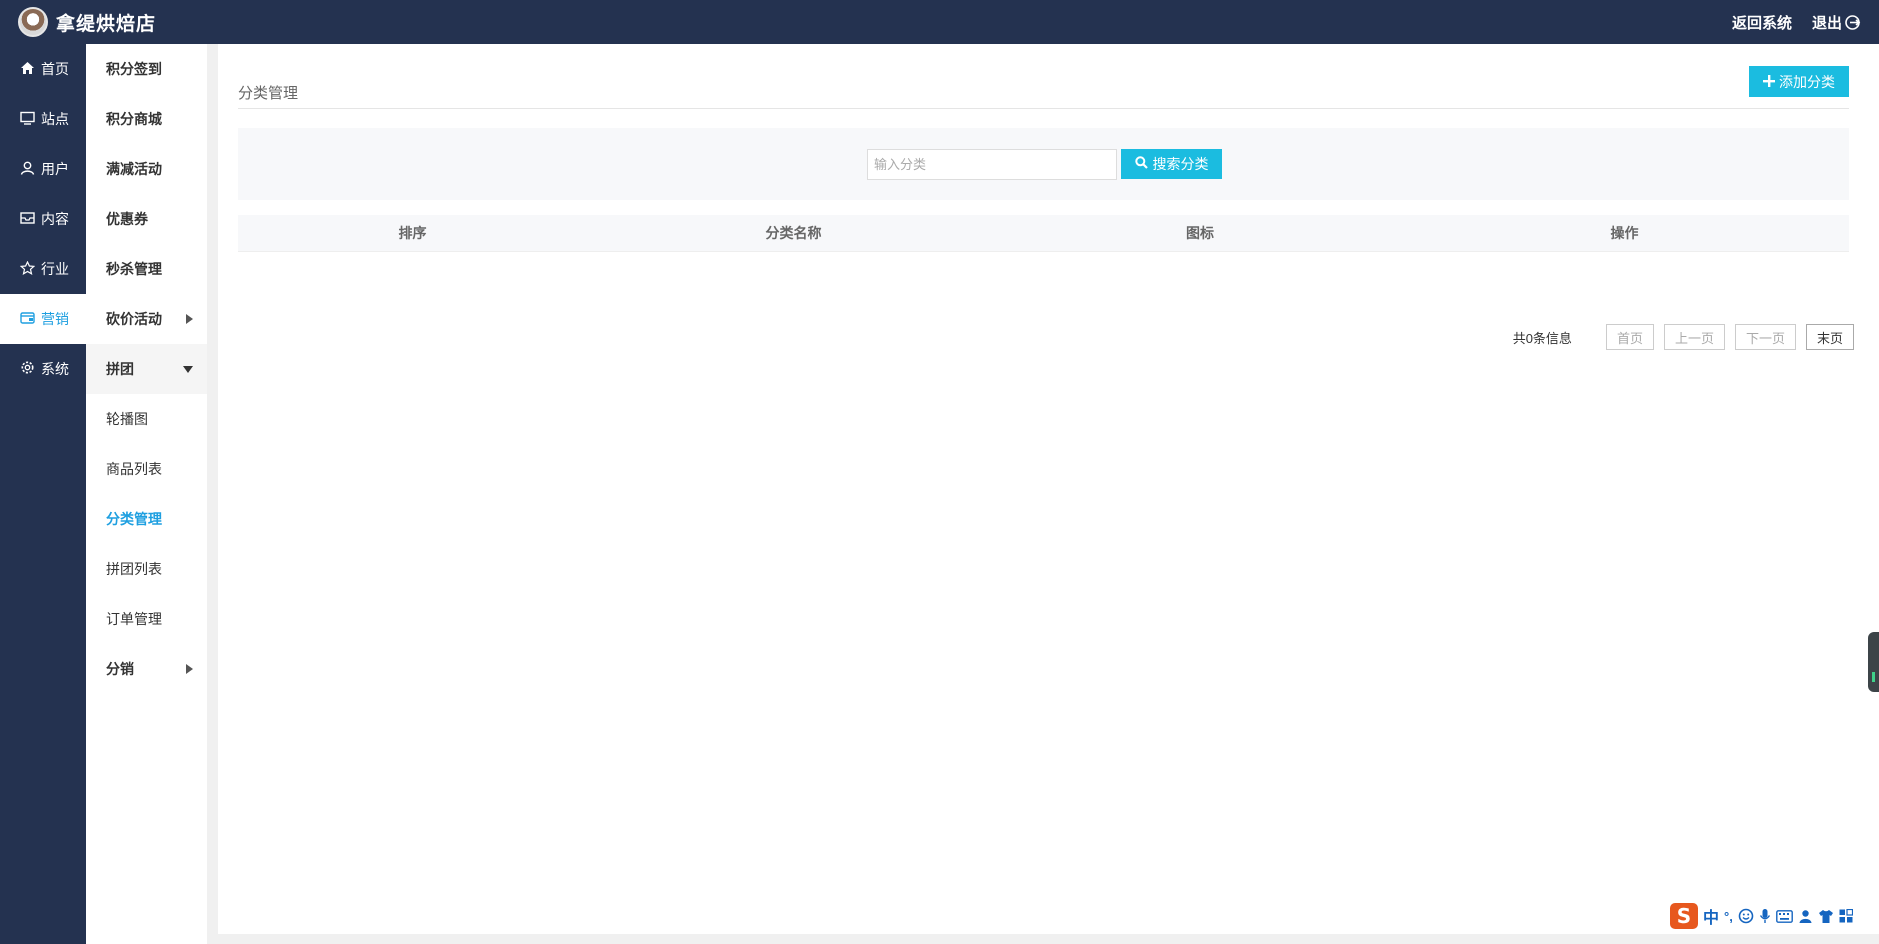  What do you see at coordinates (1143, 164) in the screenshot?
I see `search-icon` at bounding box center [1143, 164].